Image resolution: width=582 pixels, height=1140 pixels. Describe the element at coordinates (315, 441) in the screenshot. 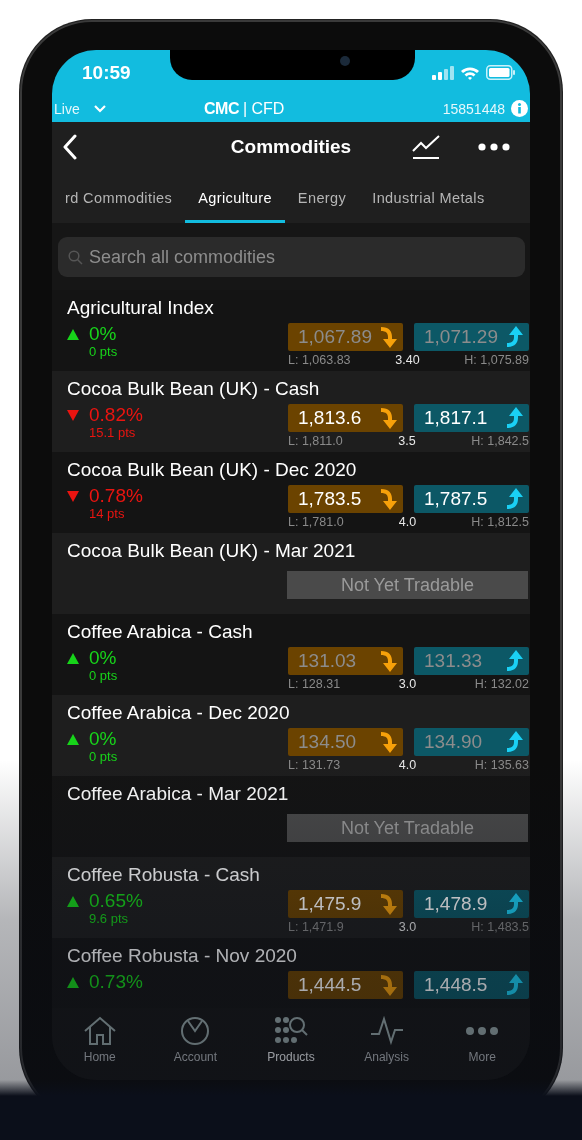

I see `low-price: L: 1,811.0` at that location.